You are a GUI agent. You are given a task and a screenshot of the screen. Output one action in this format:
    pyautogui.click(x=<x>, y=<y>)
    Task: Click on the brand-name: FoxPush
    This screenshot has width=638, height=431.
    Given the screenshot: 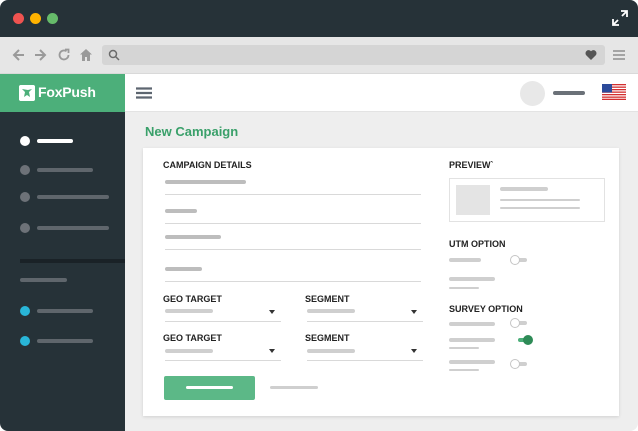 What is the action you would take?
    pyautogui.click(x=67, y=92)
    